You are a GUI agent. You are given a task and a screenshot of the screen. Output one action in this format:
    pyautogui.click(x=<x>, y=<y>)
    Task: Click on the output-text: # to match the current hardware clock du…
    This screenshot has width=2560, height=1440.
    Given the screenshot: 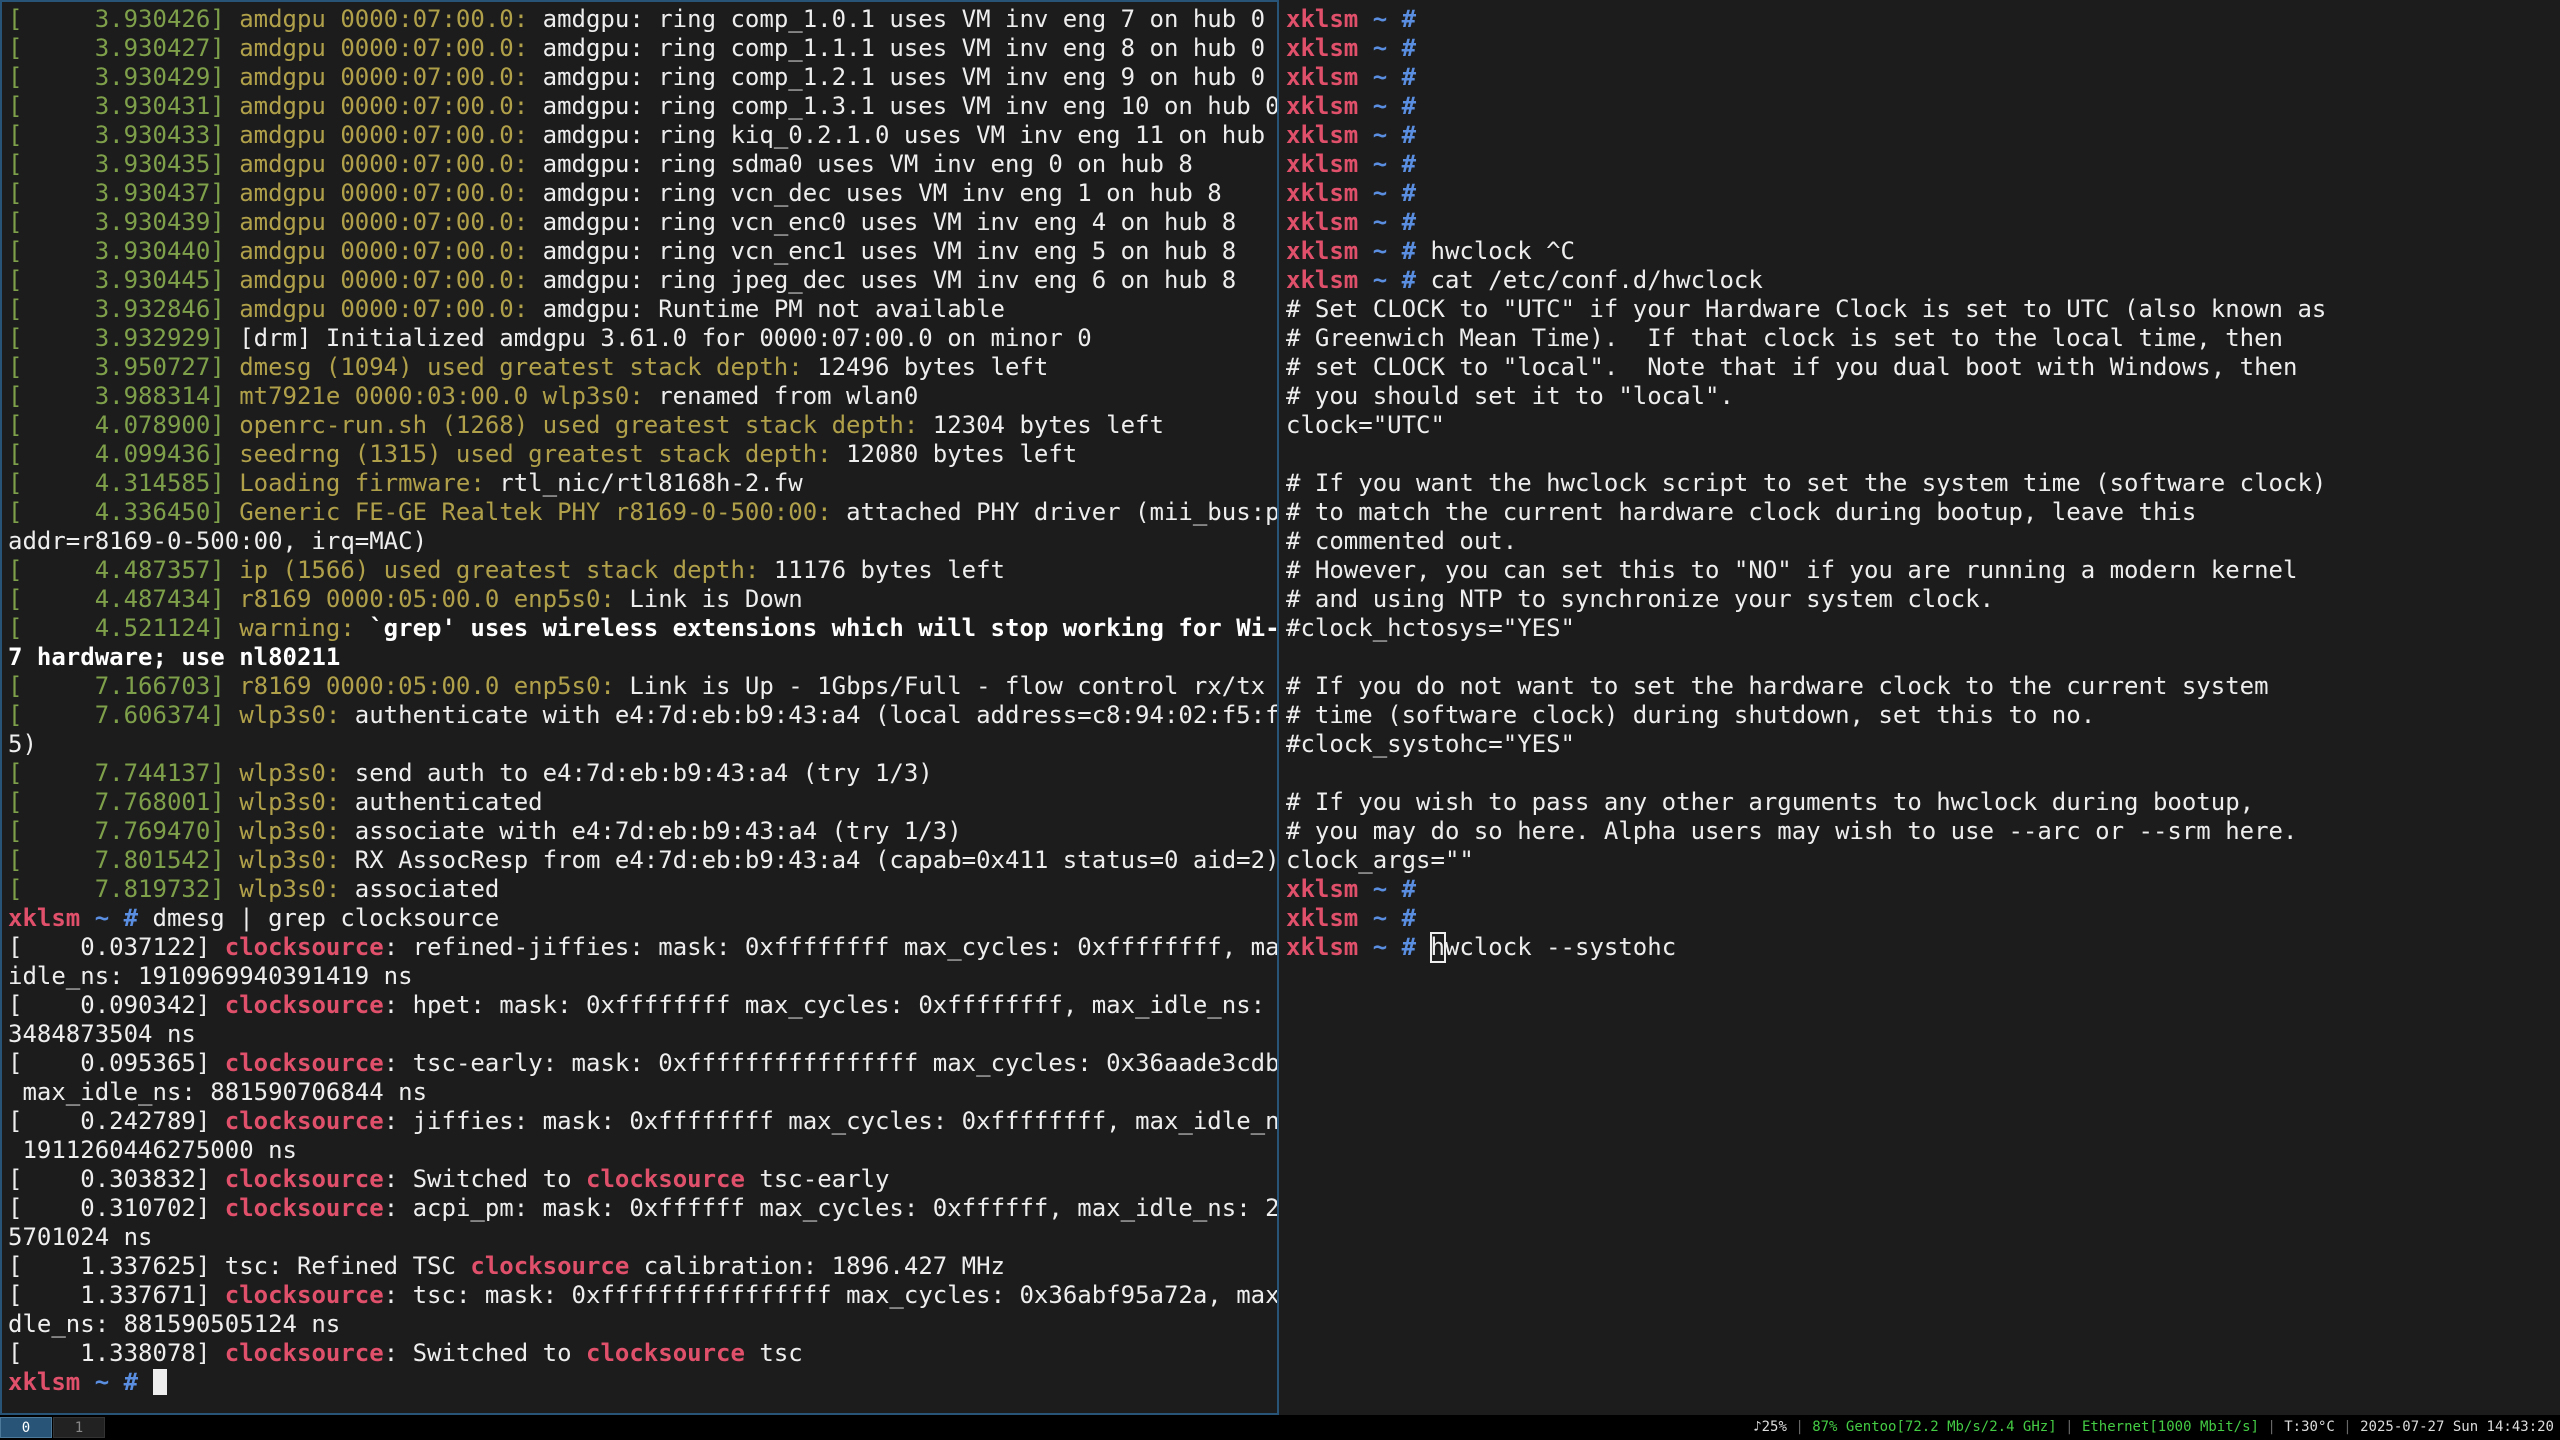 What is the action you would take?
    pyautogui.click(x=1741, y=512)
    